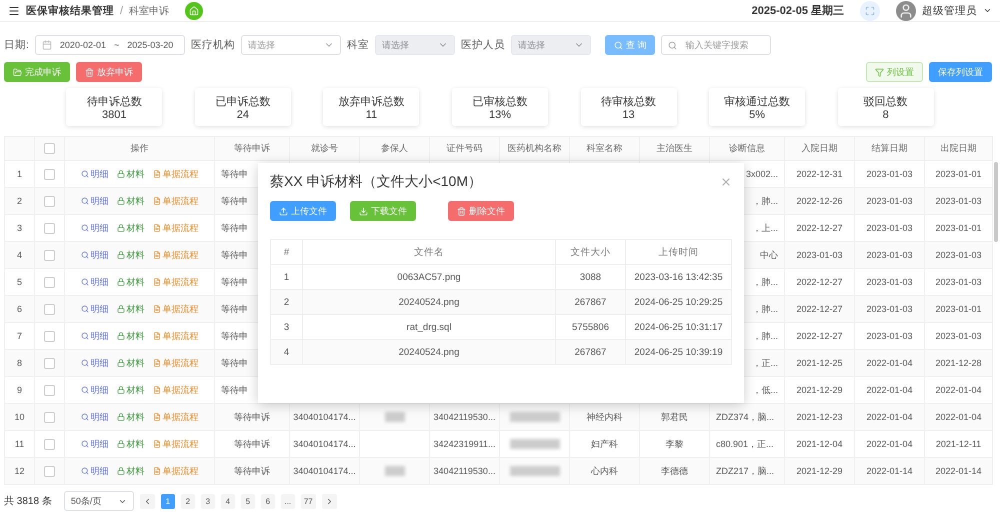 The image size is (1000, 517). I want to click on select-field: 请选择, so click(290, 45).